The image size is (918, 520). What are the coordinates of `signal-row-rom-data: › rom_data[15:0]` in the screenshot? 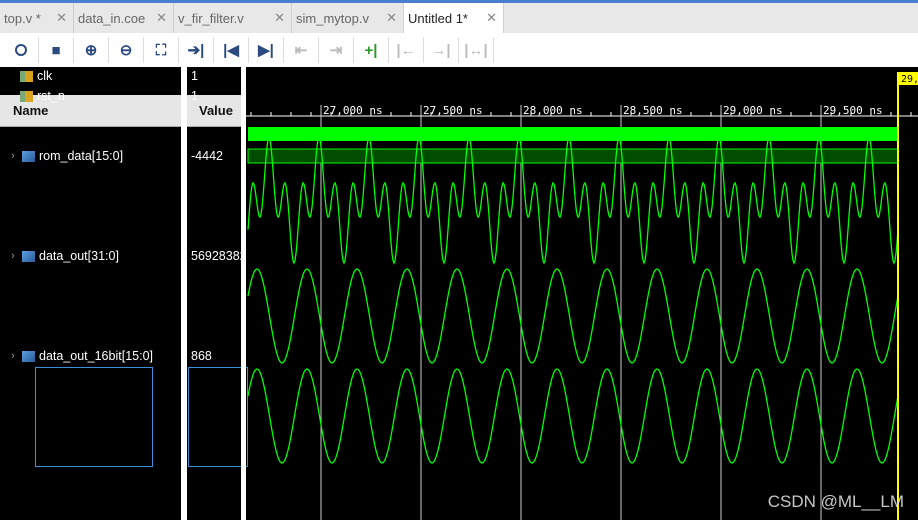 It's located at (63, 156).